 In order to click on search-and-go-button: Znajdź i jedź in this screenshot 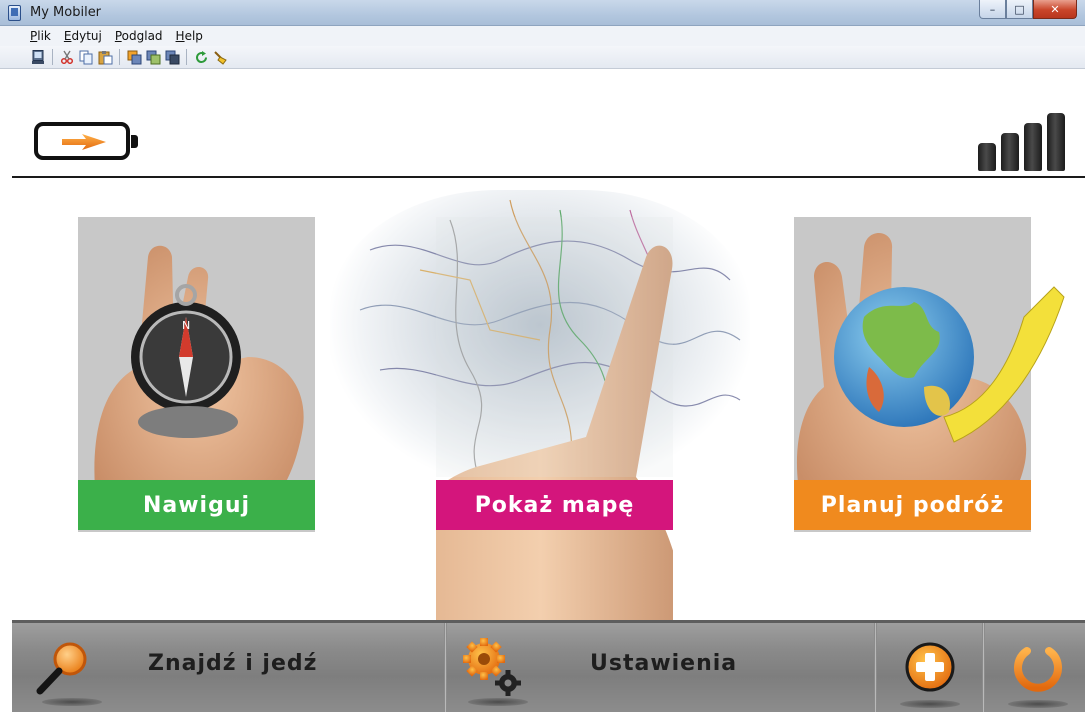, I will do `click(232, 663)`.